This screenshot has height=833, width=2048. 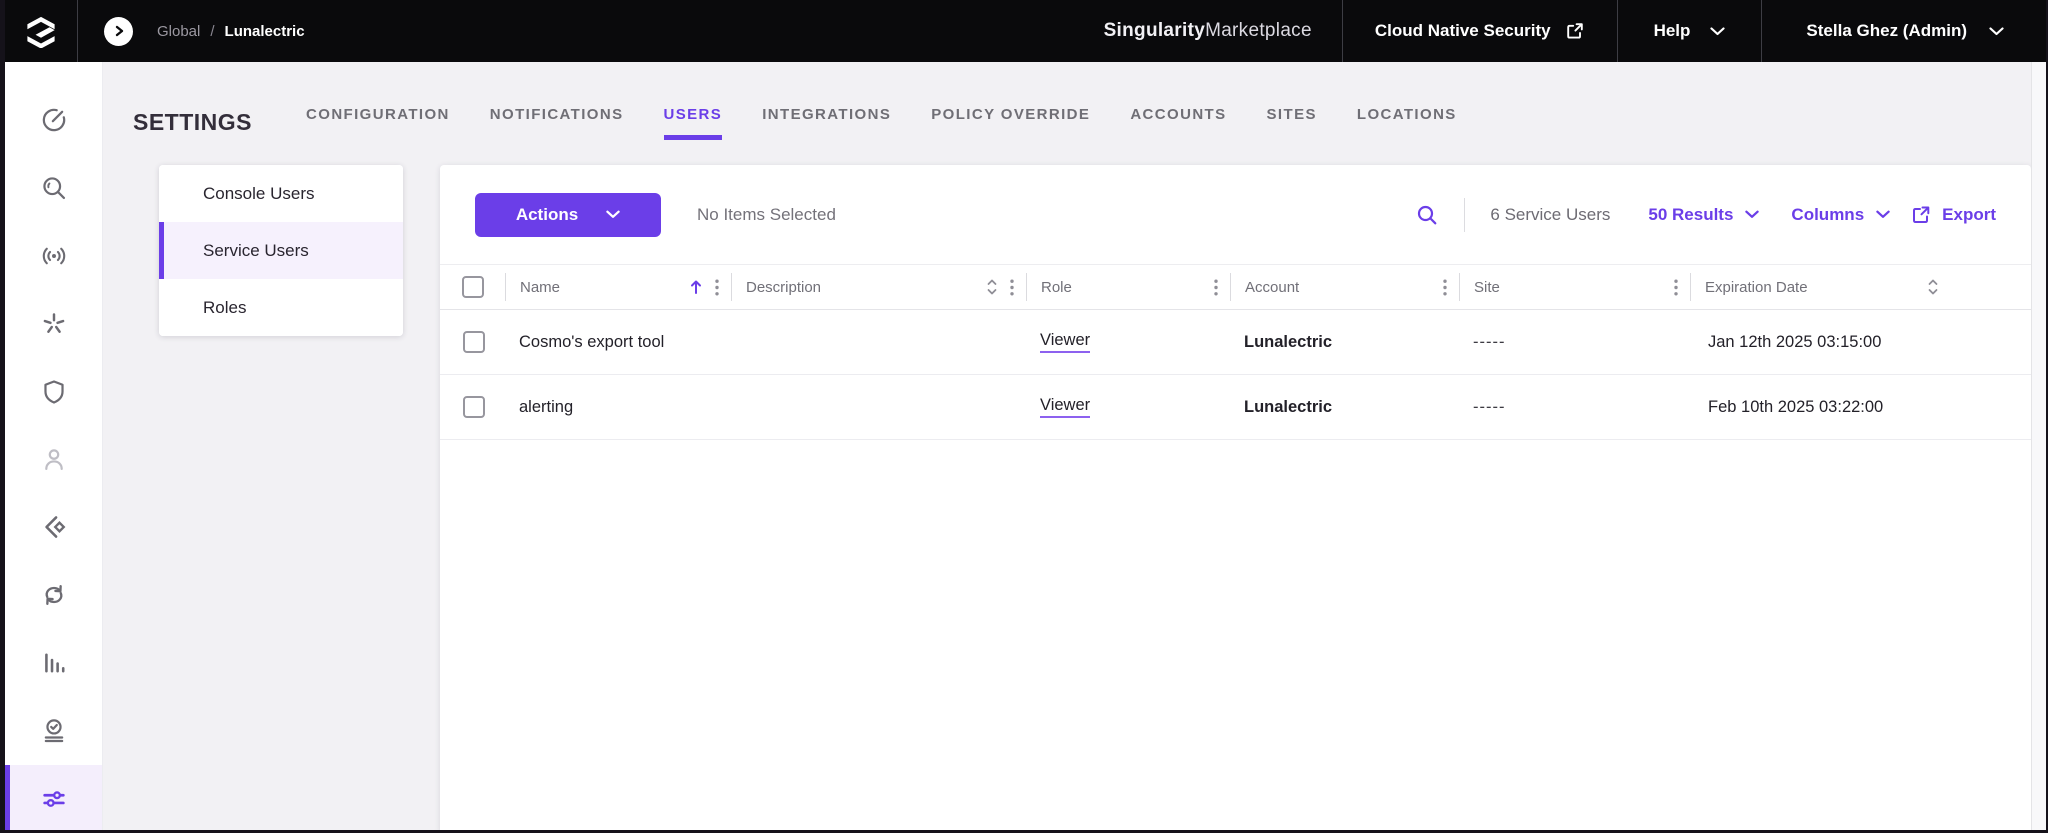 I want to click on tab-policy-override: POLICY OVERRIDE, so click(x=1010, y=123).